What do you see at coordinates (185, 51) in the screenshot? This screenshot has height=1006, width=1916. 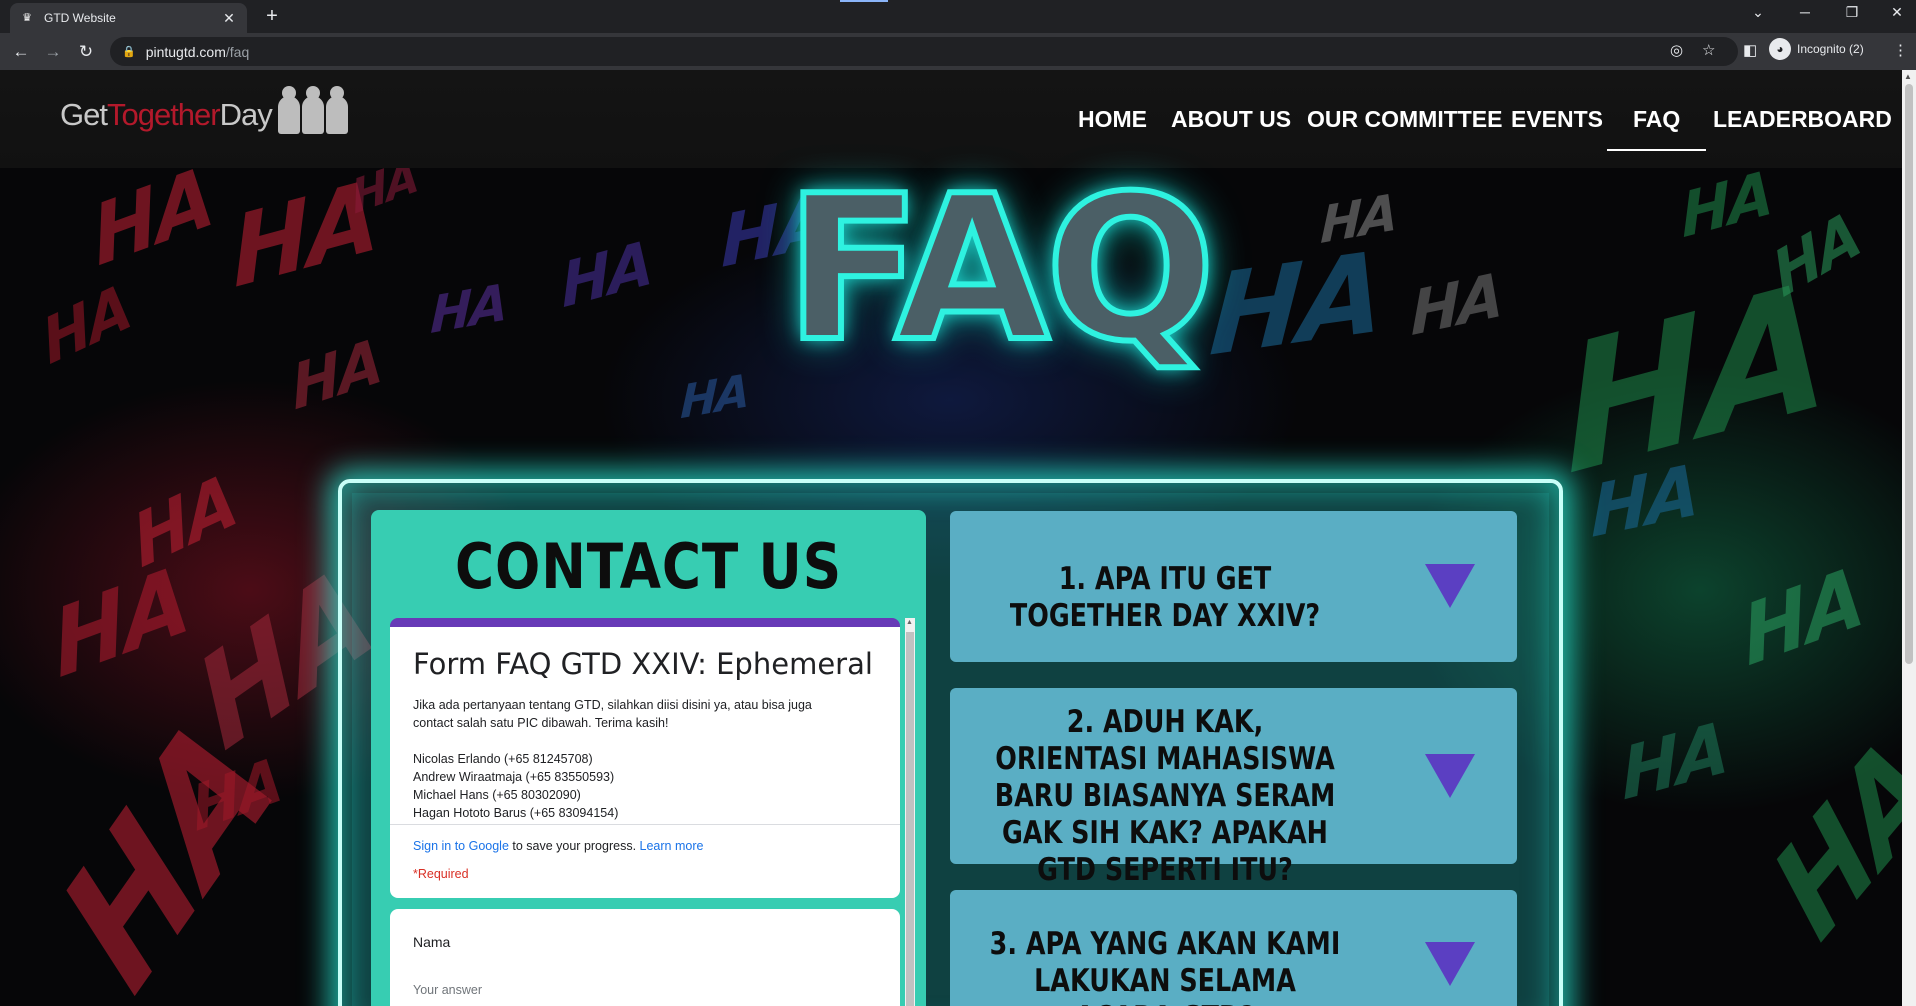 I see `url-domain: pintugtd.com` at bounding box center [185, 51].